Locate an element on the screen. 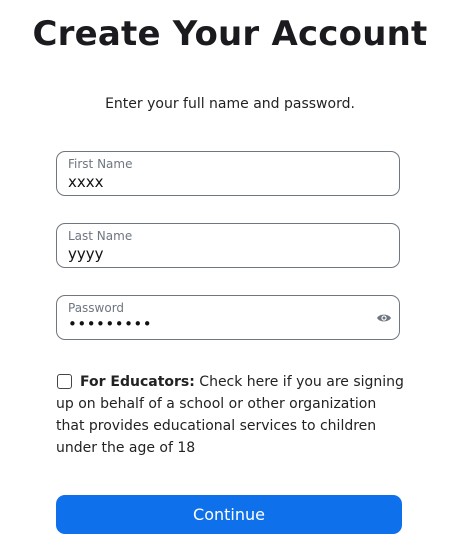 The image size is (460, 556). last-name-label: Last Name is located at coordinates (100, 236).